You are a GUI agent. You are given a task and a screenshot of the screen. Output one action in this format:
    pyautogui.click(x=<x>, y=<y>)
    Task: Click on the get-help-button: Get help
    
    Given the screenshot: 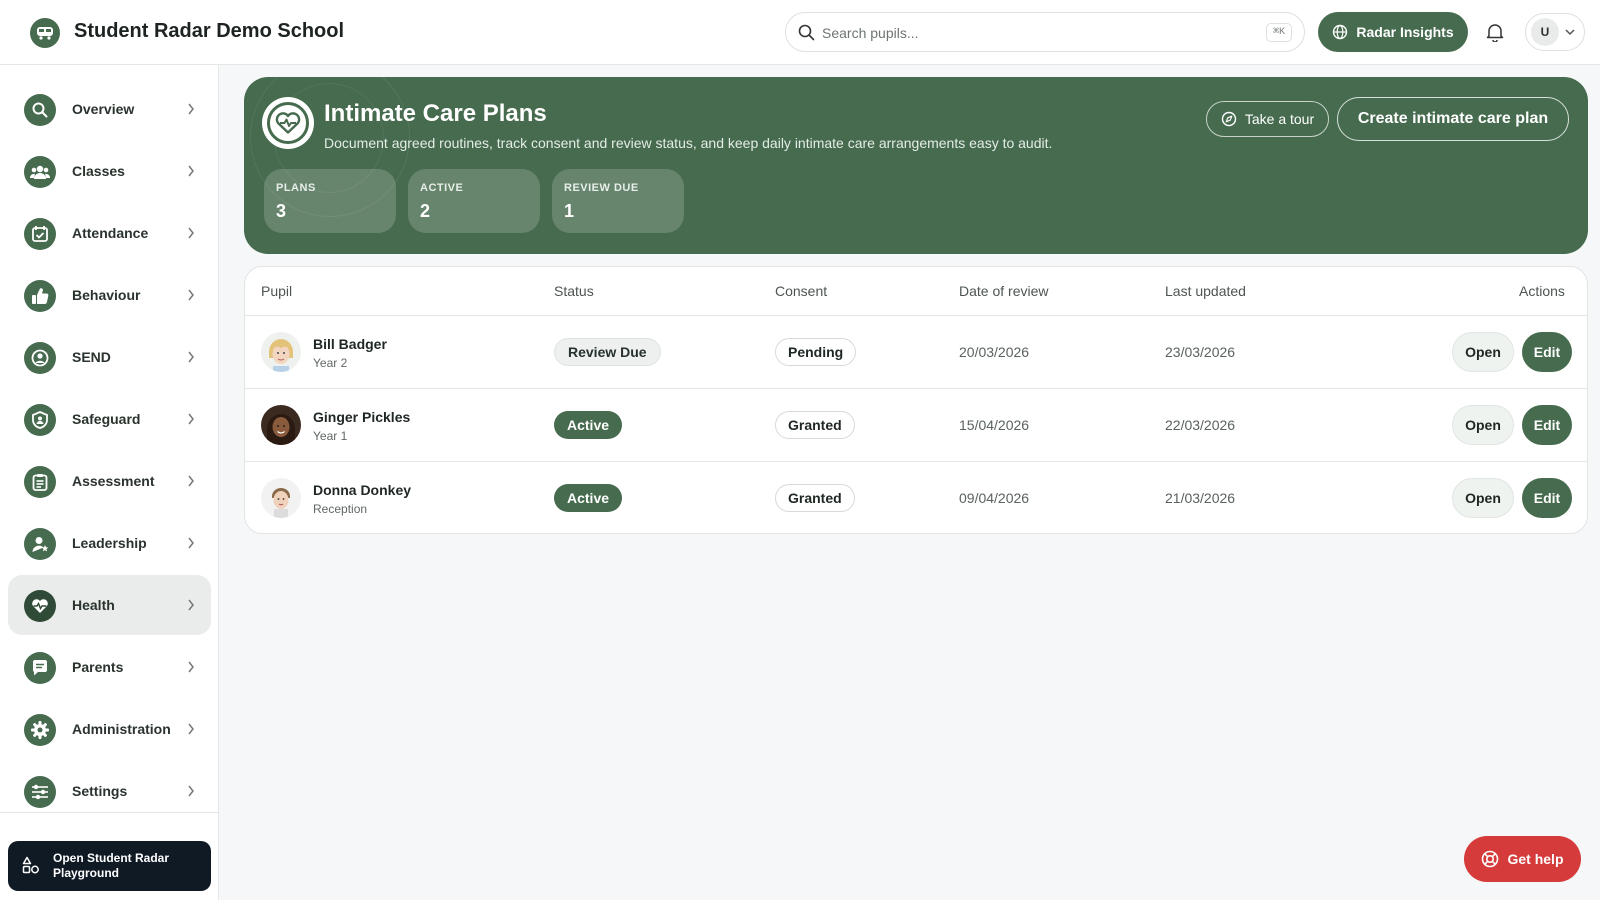 What is the action you would take?
    pyautogui.click(x=1522, y=859)
    